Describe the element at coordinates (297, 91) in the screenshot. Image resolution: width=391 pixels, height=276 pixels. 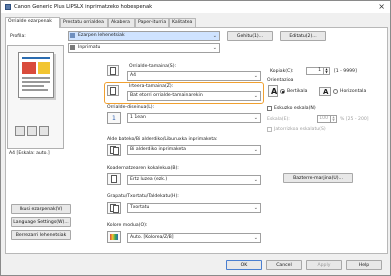
I see `portrait-label: Bertikala` at that location.